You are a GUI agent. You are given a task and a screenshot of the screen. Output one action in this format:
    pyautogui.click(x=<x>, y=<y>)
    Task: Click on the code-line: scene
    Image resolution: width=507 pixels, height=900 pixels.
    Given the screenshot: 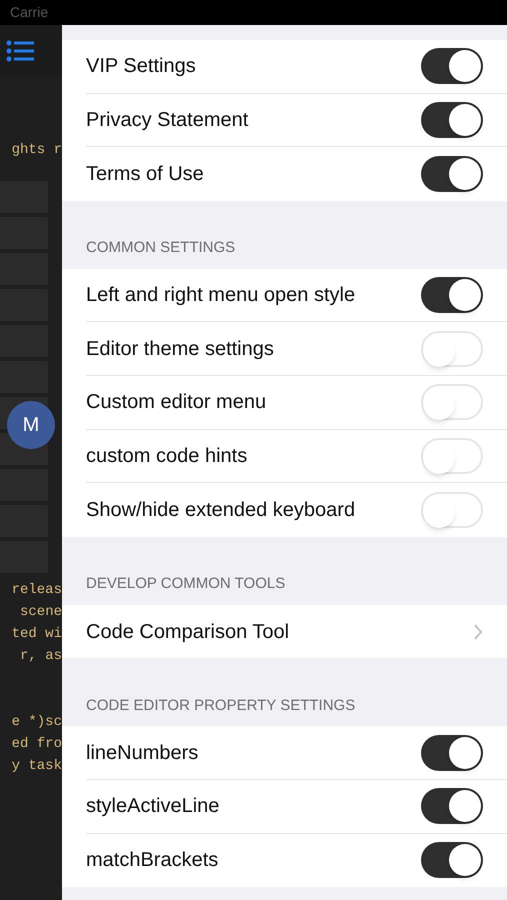 What is the action you would take?
    pyautogui.click(x=41, y=612)
    